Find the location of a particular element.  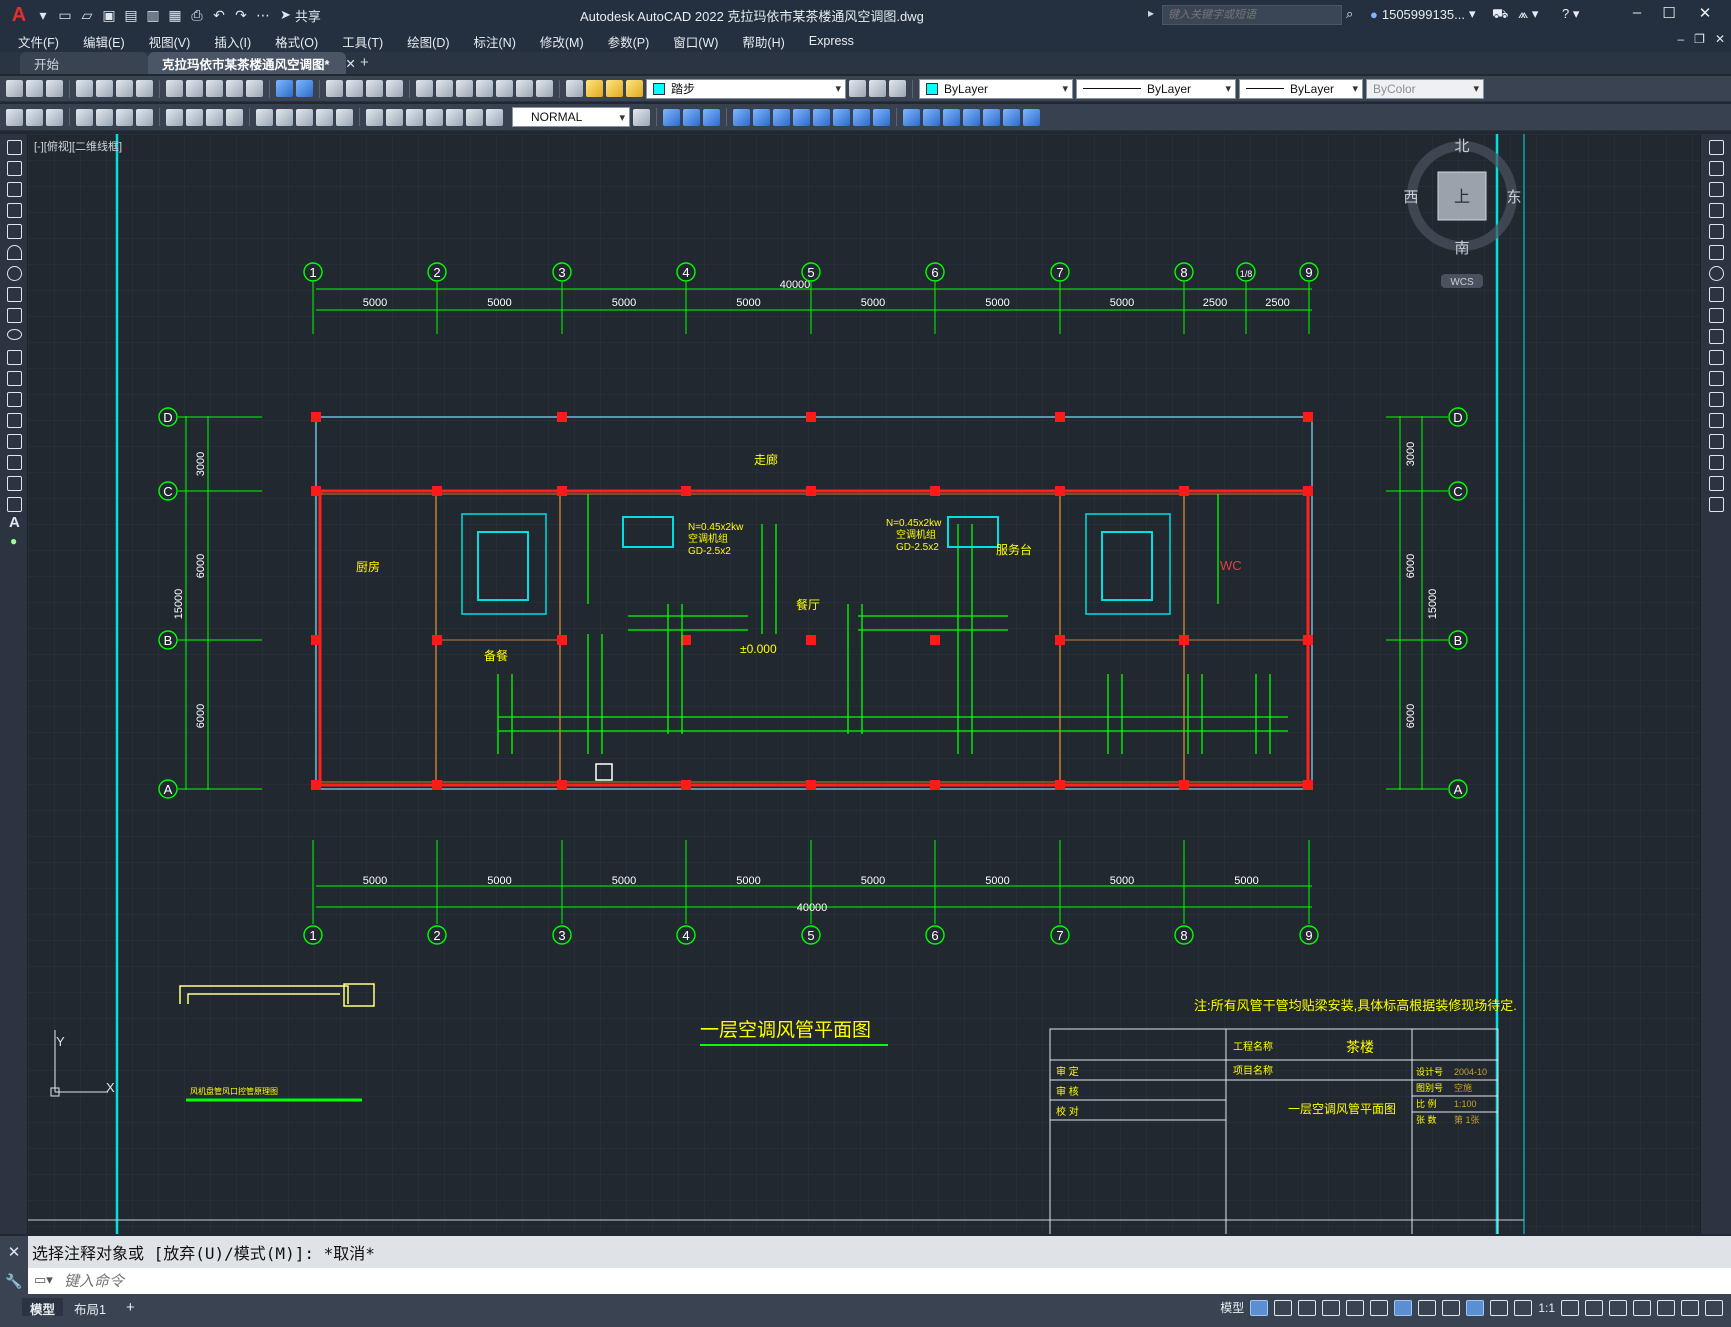

transparency-icon is located at coordinates (1451, 1307).